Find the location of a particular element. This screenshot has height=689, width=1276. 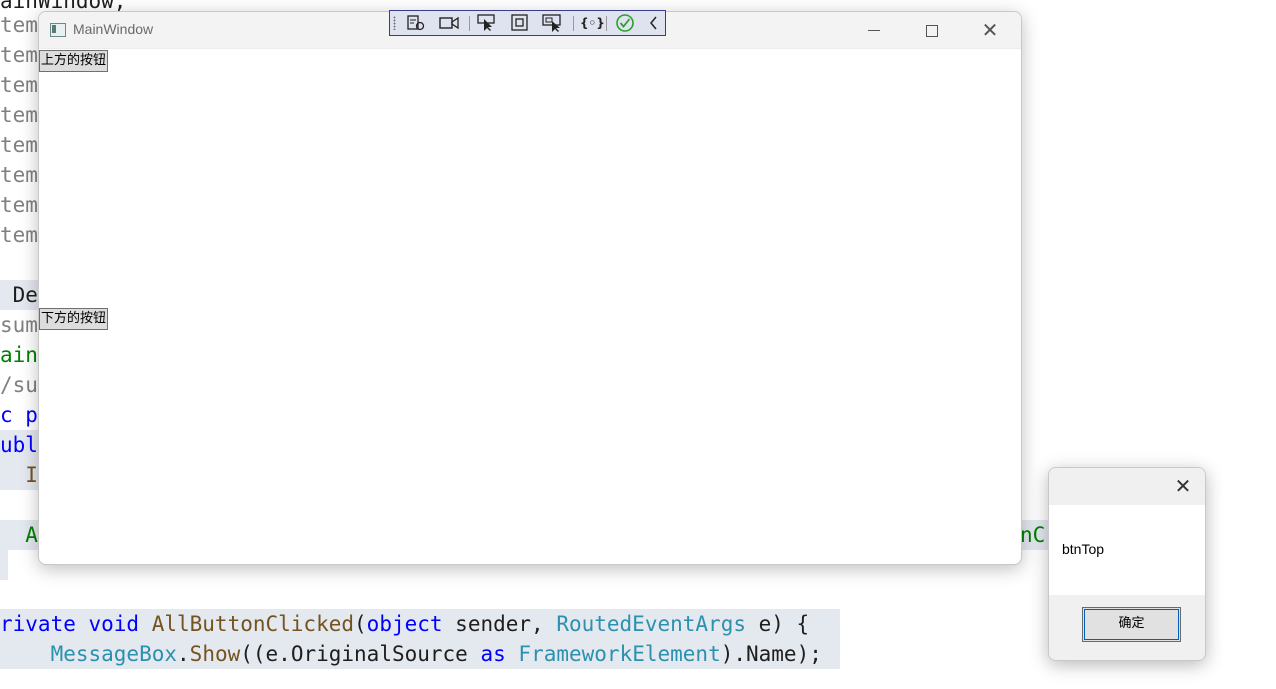

video-camera-icon is located at coordinates (449, 23).